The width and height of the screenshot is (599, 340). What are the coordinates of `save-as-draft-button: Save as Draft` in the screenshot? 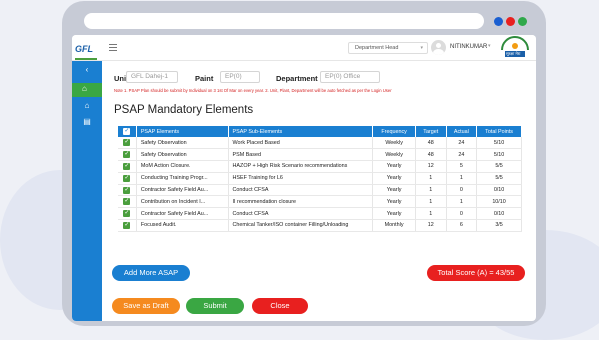 It's located at (146, 306).